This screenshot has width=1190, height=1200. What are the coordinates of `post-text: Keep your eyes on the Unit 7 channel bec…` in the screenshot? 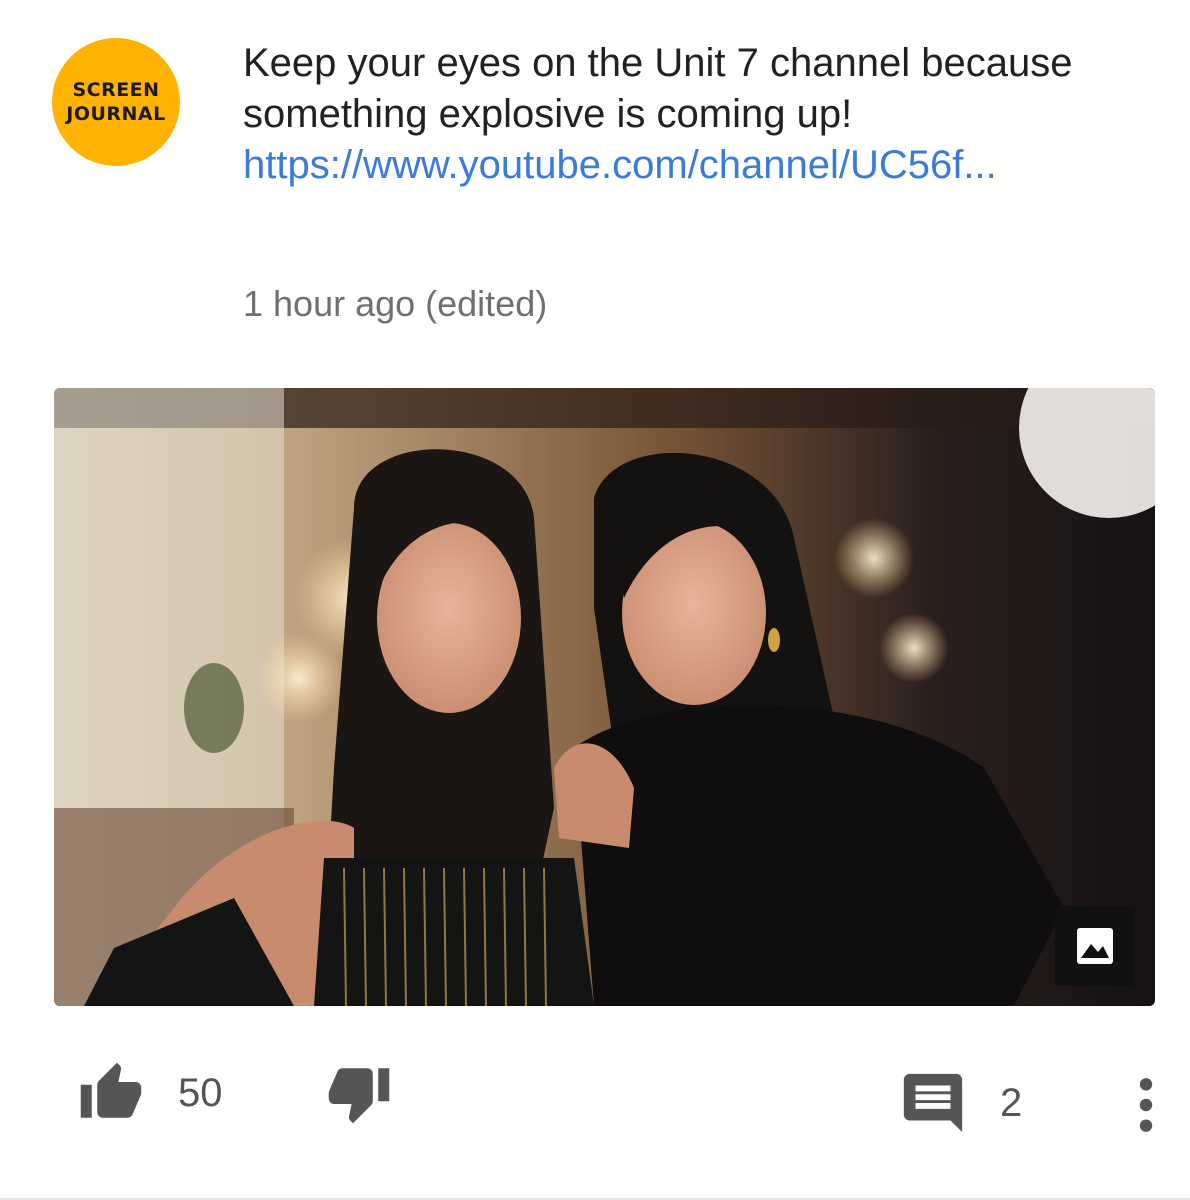 It's located at (658, 88).